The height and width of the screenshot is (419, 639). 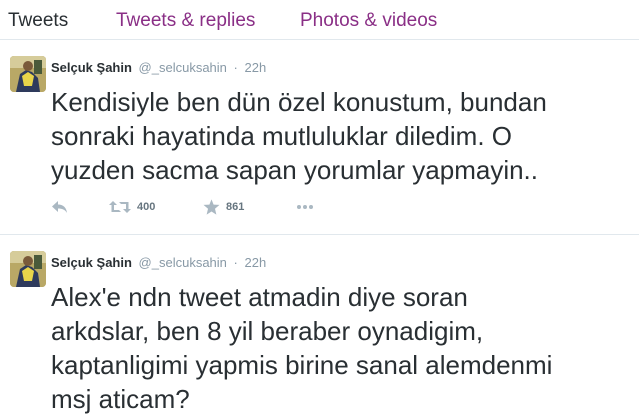 What do you see at coordinates (132, 207) in the screenshot?
I see `retweet-button: 400` at bounding box center [132, 207].